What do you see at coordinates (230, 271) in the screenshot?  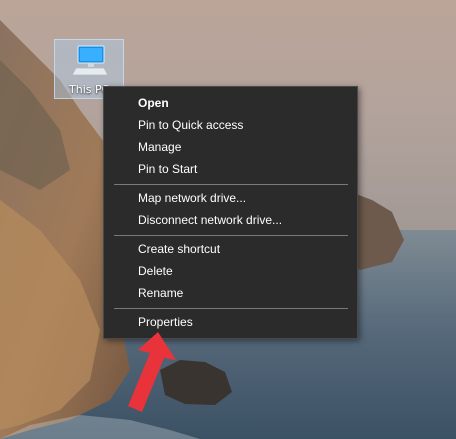 I see `menu-item-delete: Delete` at bounding box center [230, 271].